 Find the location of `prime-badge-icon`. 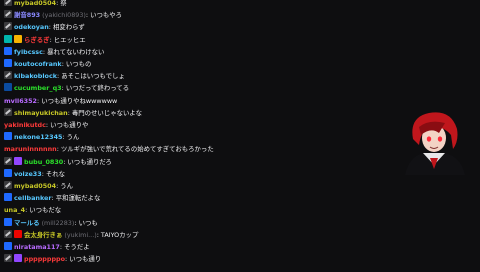

prime-badge-icon is located at coordinates (8, 87).